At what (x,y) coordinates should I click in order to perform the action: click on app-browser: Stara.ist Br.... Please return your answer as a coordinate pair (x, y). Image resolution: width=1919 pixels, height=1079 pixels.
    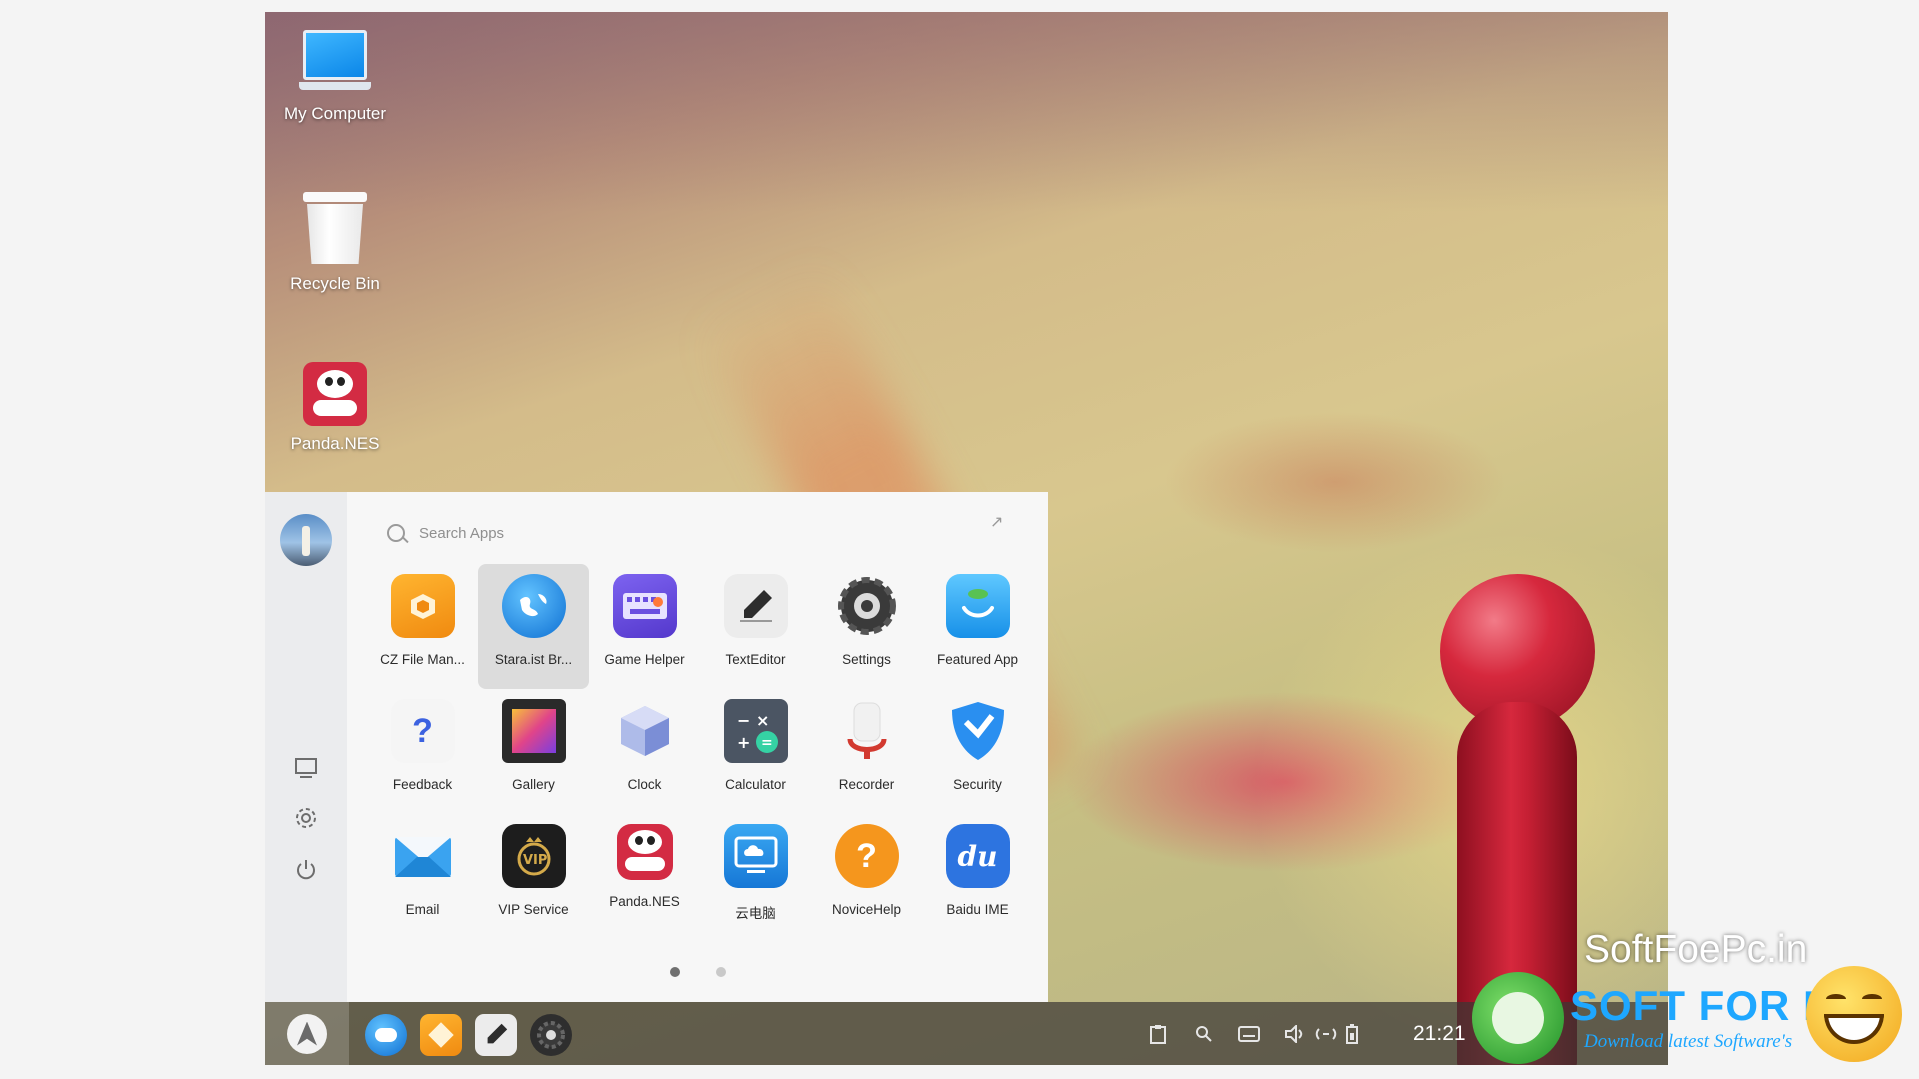
    Looking at the image, I should click on (533, 626).